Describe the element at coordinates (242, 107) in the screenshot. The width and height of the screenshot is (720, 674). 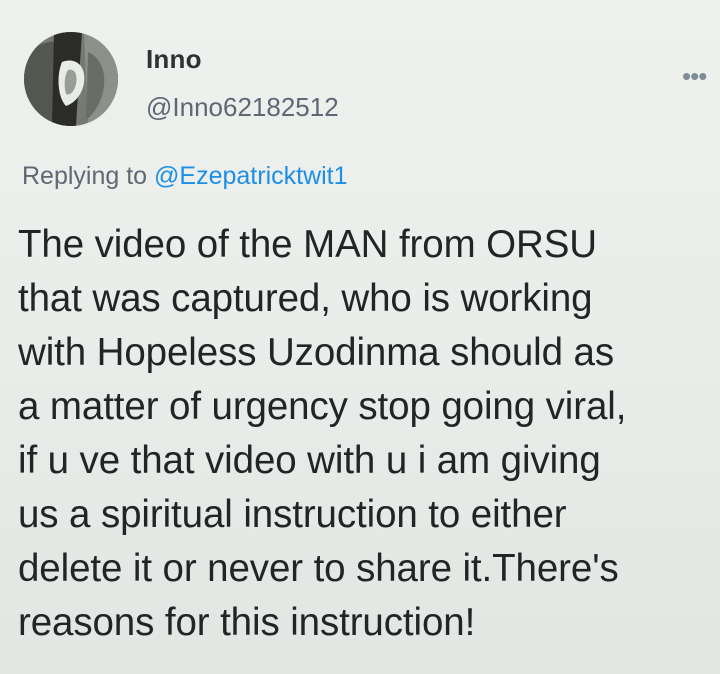
I see `author-handle: @Inno62182512` at that location.